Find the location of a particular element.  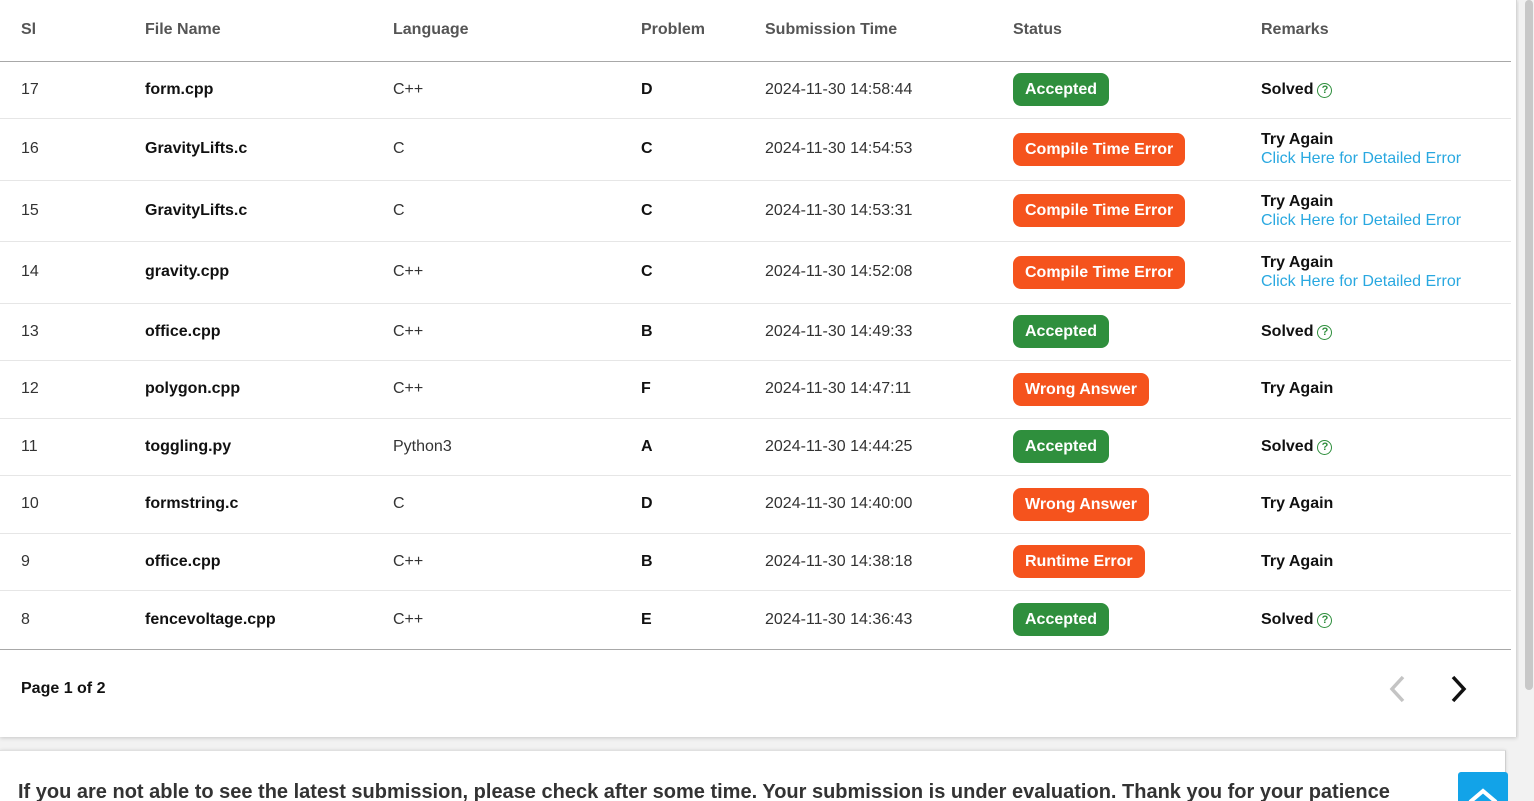

previous-page-button is located at coordinates (1398, 689).